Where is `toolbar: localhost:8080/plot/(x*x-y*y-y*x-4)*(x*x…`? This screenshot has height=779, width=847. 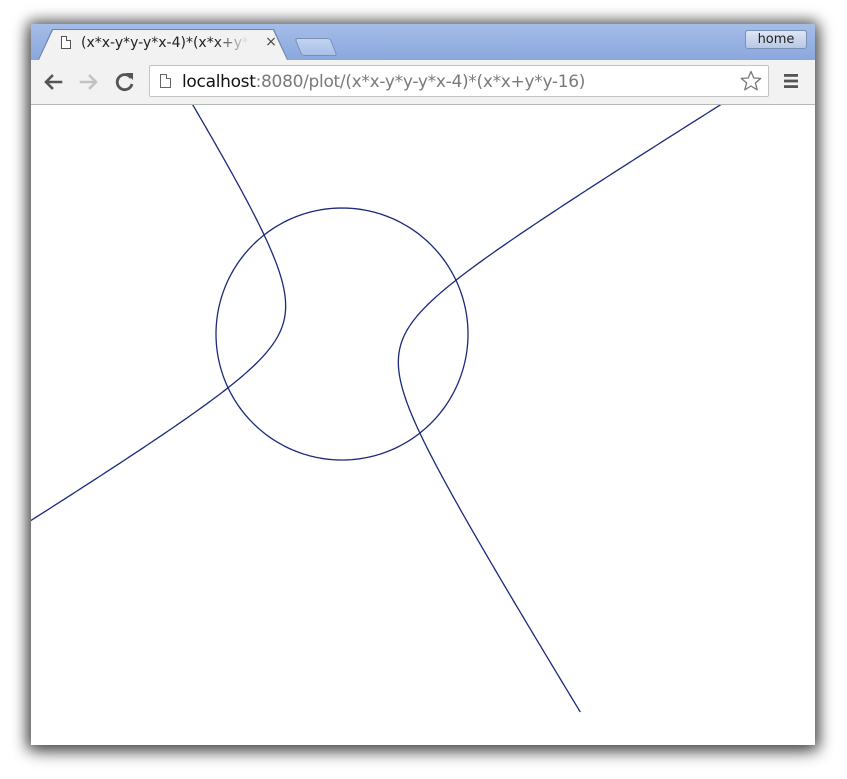 toolbar: localhost:8080/plot/(x*x-y*y-y*x-4)*(x*x… is located at coordinates (423, 82).